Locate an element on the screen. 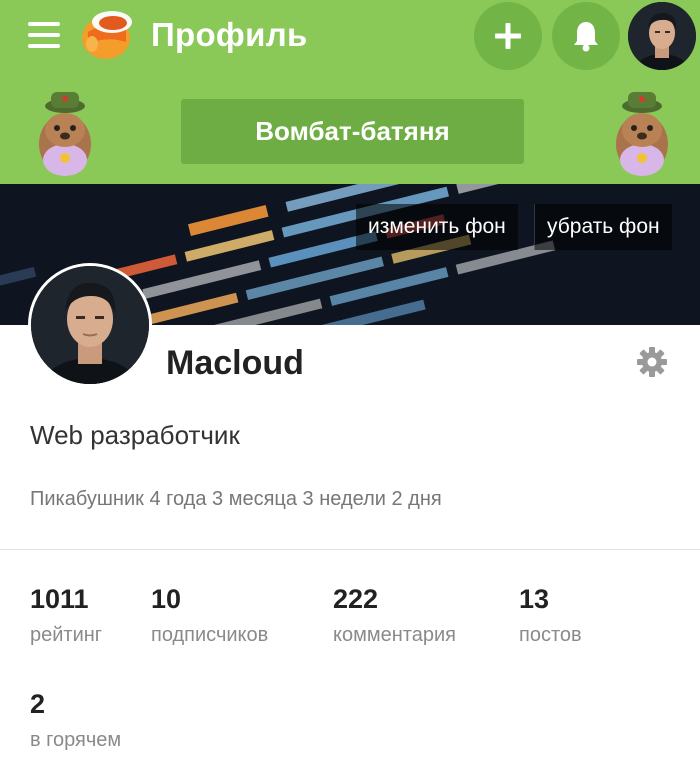  stat-value: 222 is located at coordinates (356, 599).